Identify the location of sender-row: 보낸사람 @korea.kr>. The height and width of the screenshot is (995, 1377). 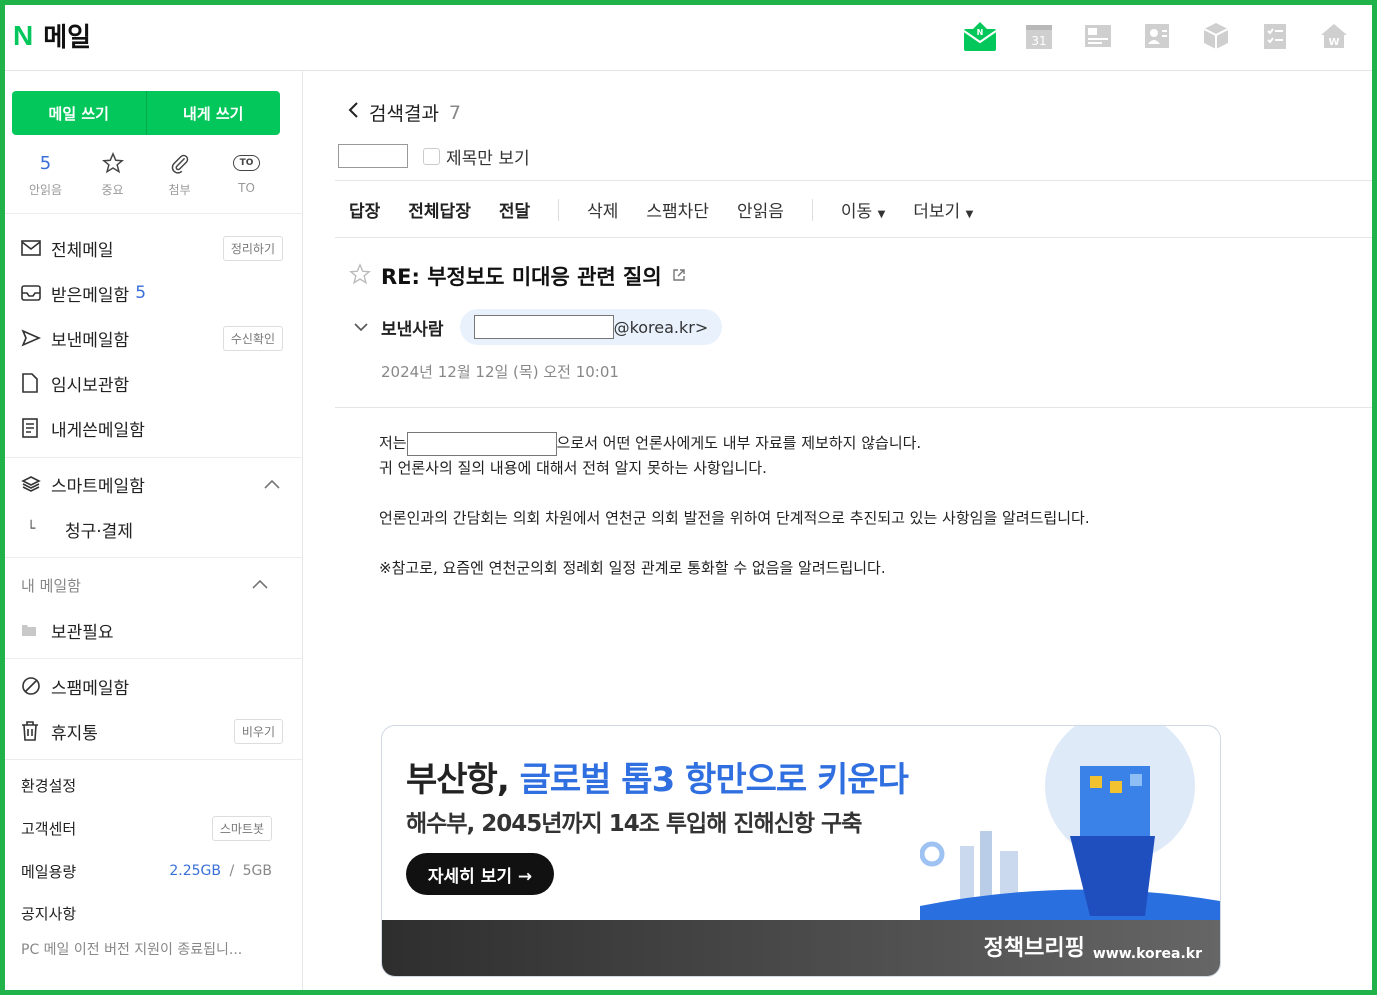
(538, 327).